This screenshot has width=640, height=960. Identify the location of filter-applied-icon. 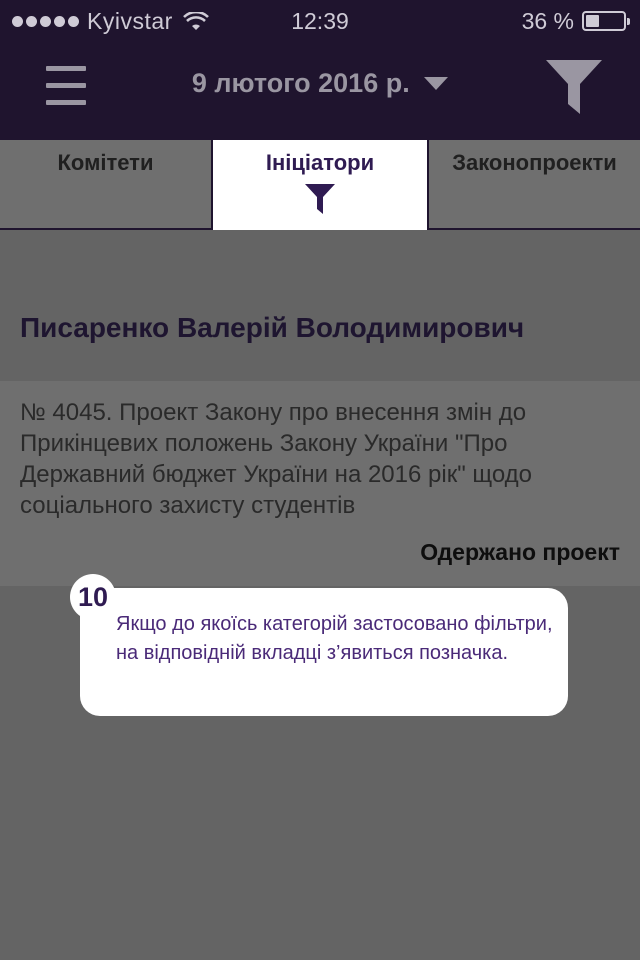
(320, 199).